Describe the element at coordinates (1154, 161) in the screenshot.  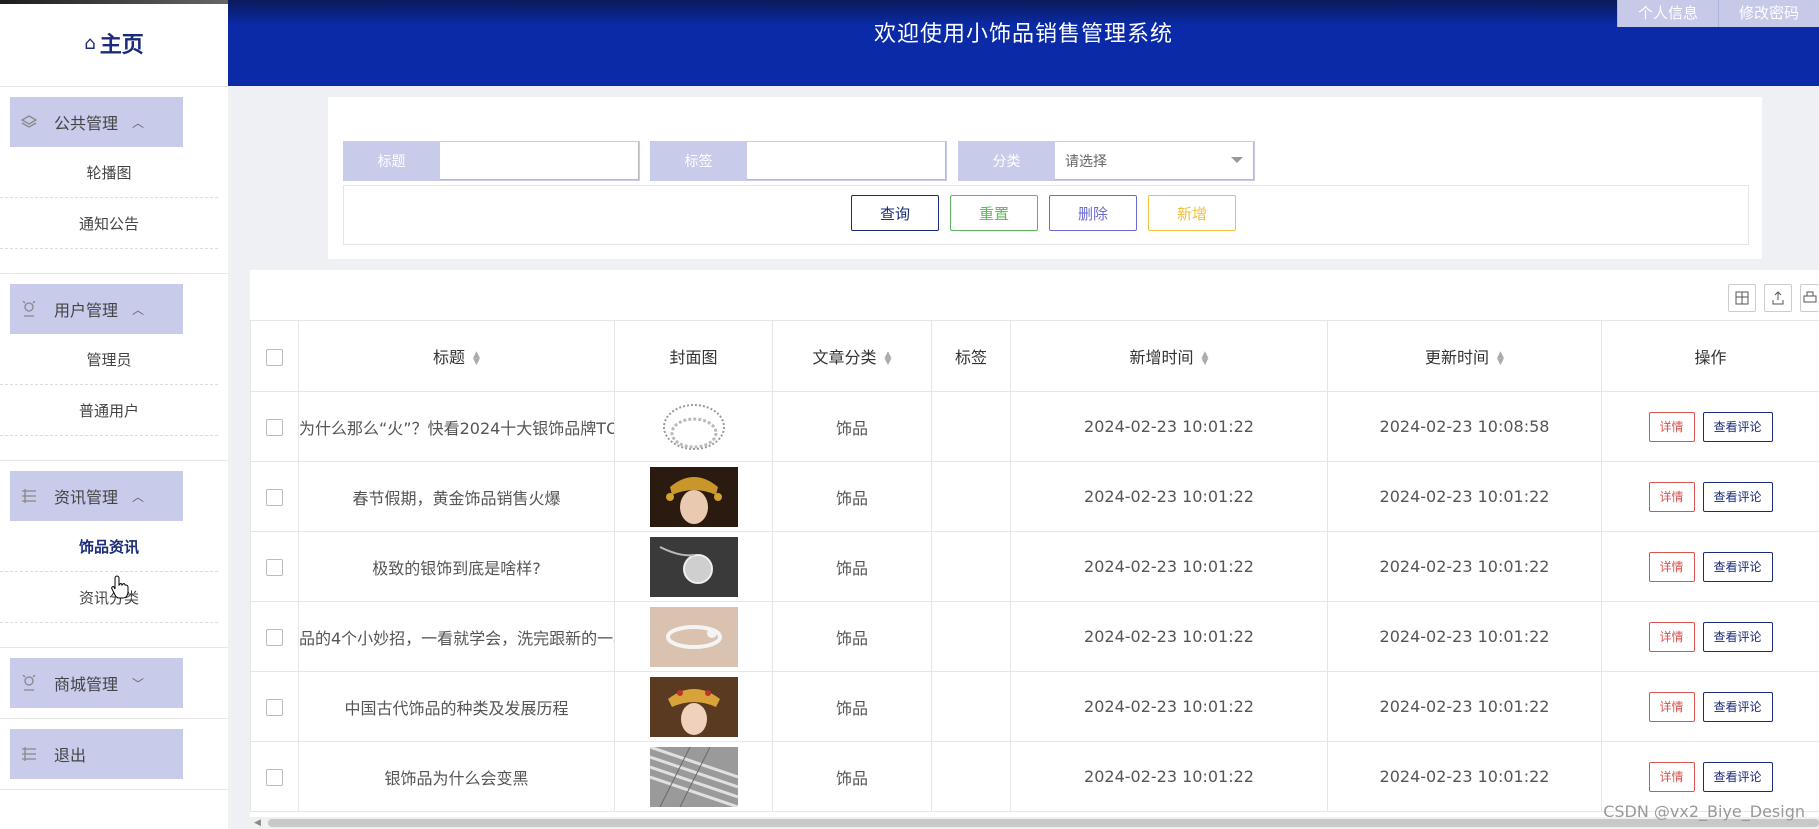
I see `category-select: 请选择` at that location.